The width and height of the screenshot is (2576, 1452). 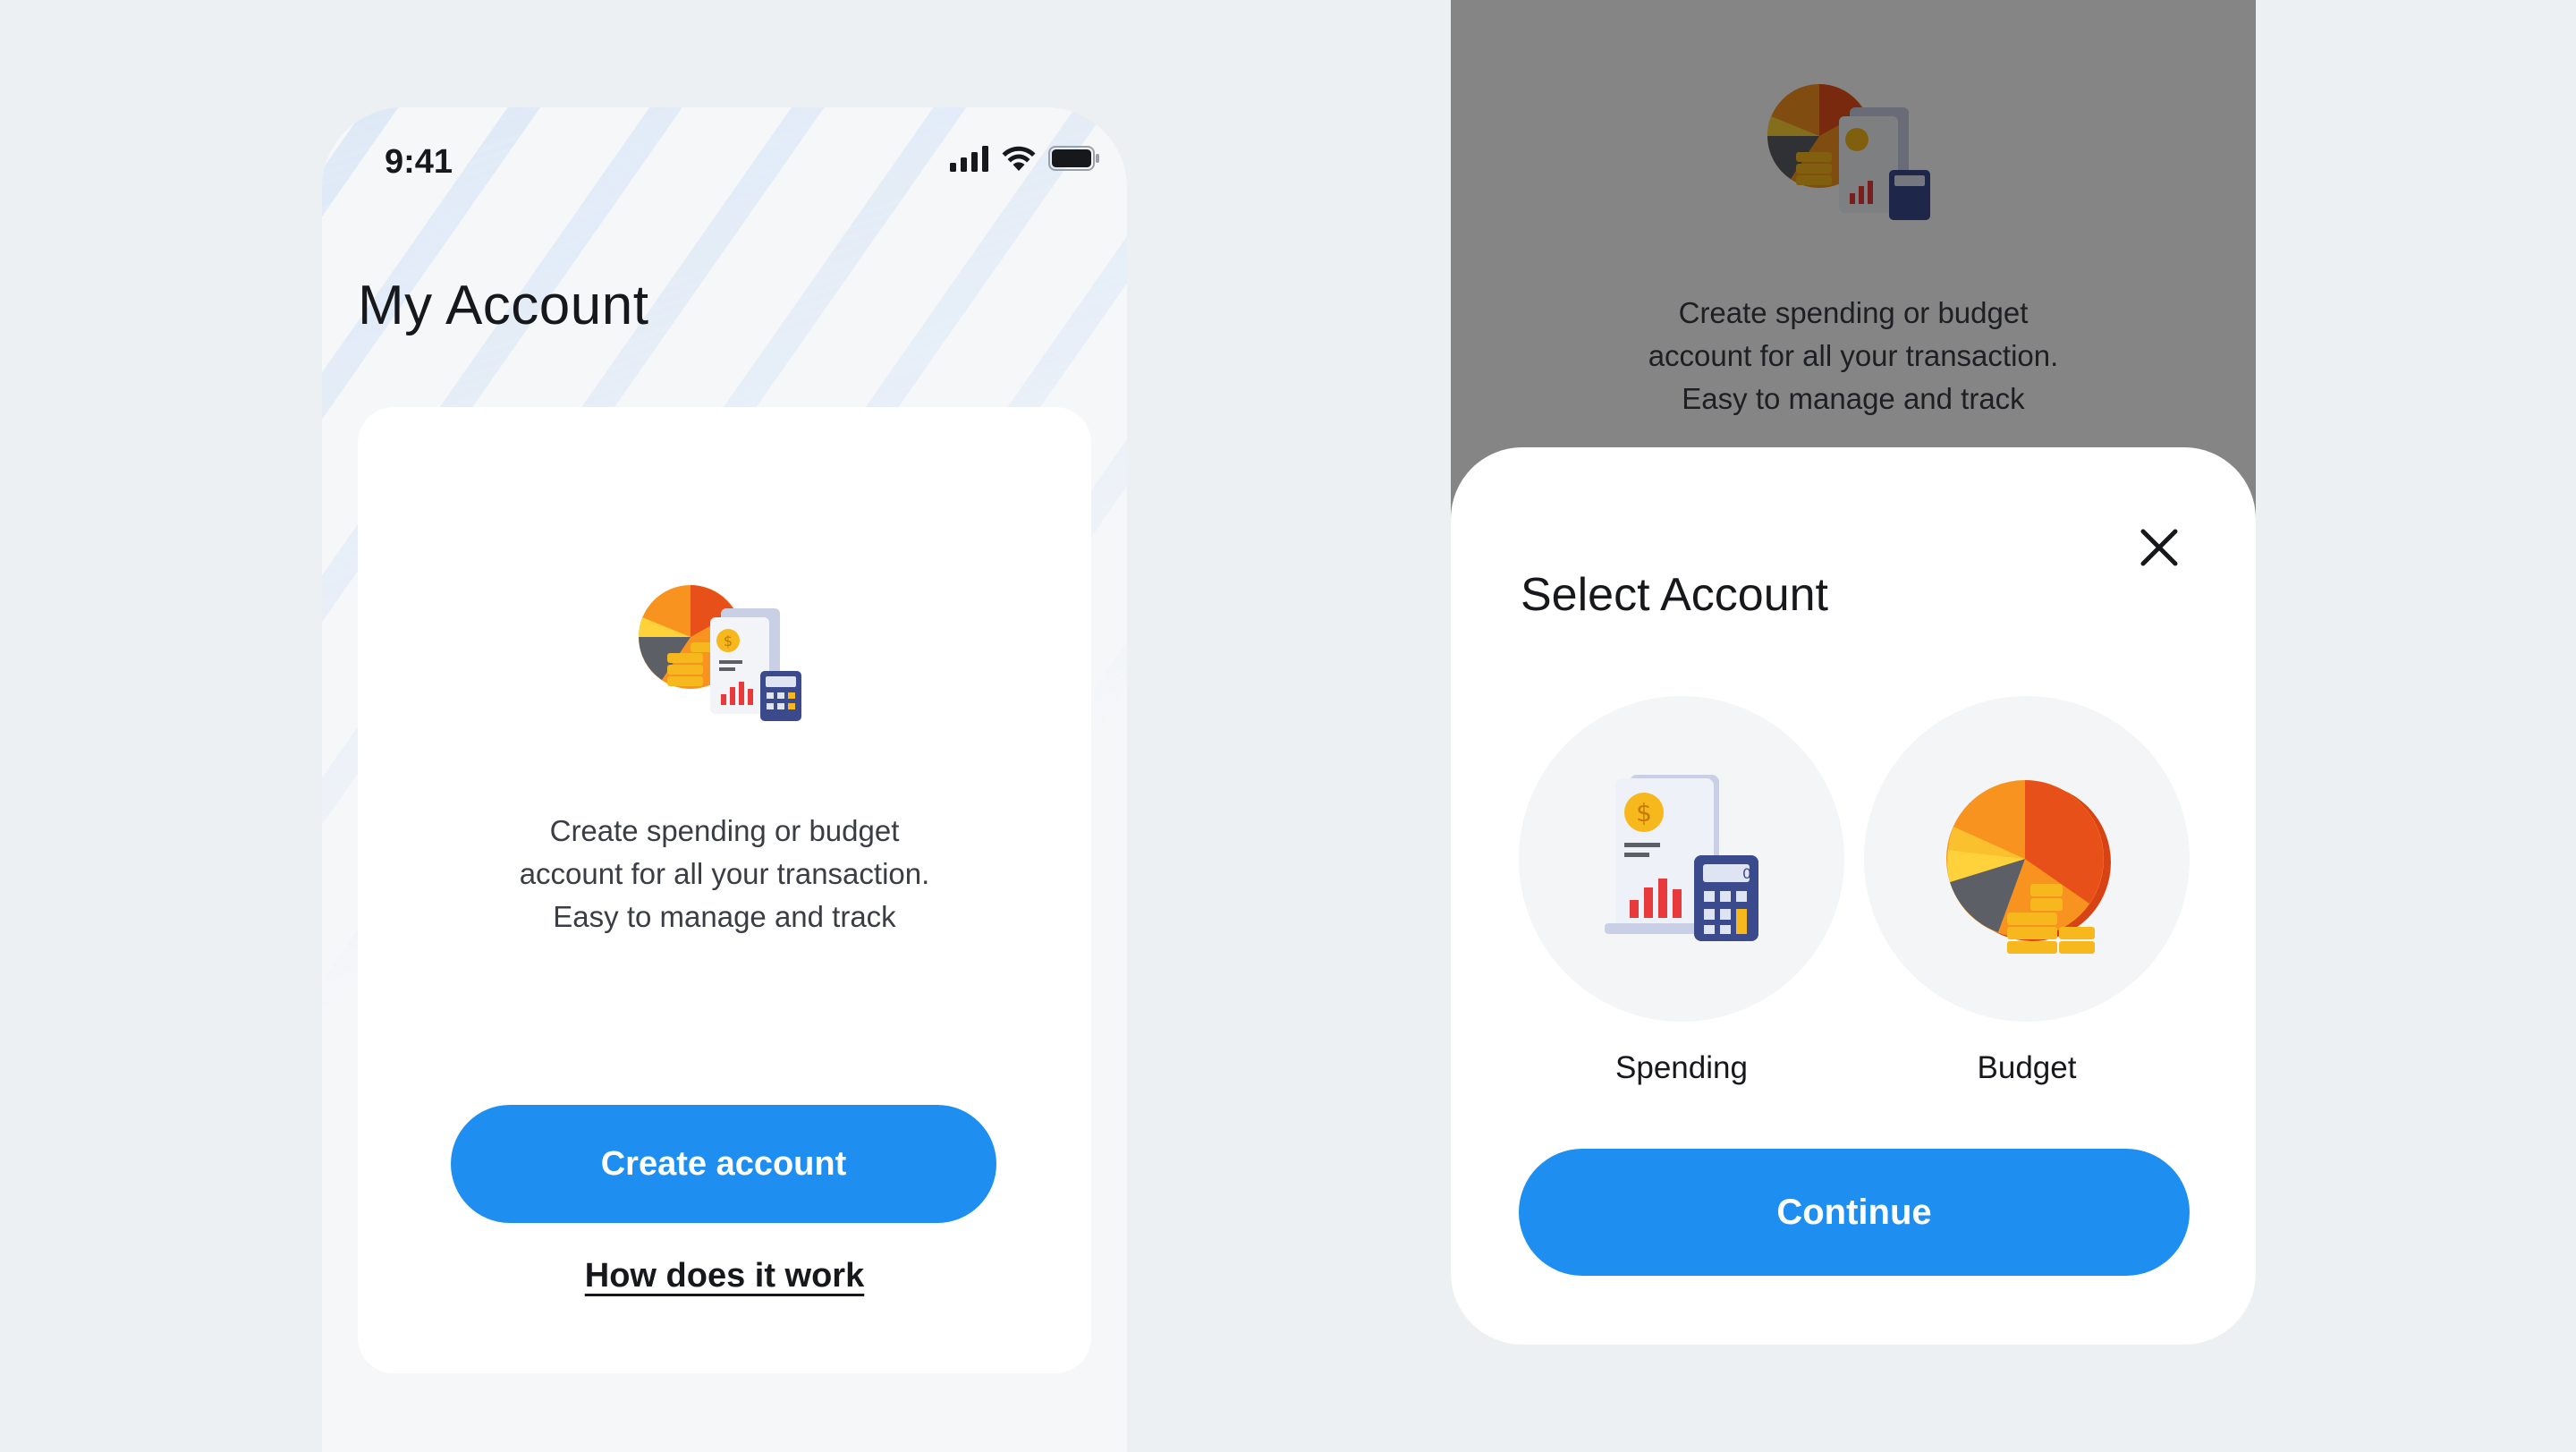 I want to click on budget-option: Budget, so click(x=2027, y=891).